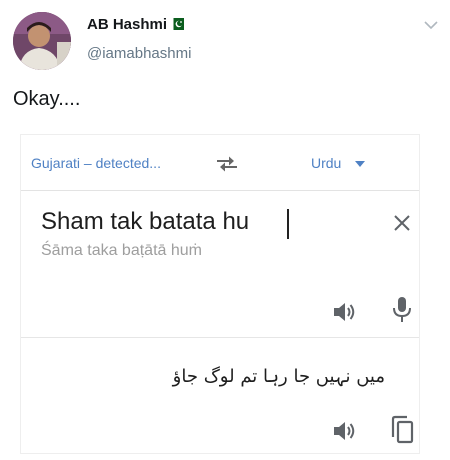 The height and width of the screenshot is (460, 450). I want to click on username: @iamabhashmi, so click(139, 53).